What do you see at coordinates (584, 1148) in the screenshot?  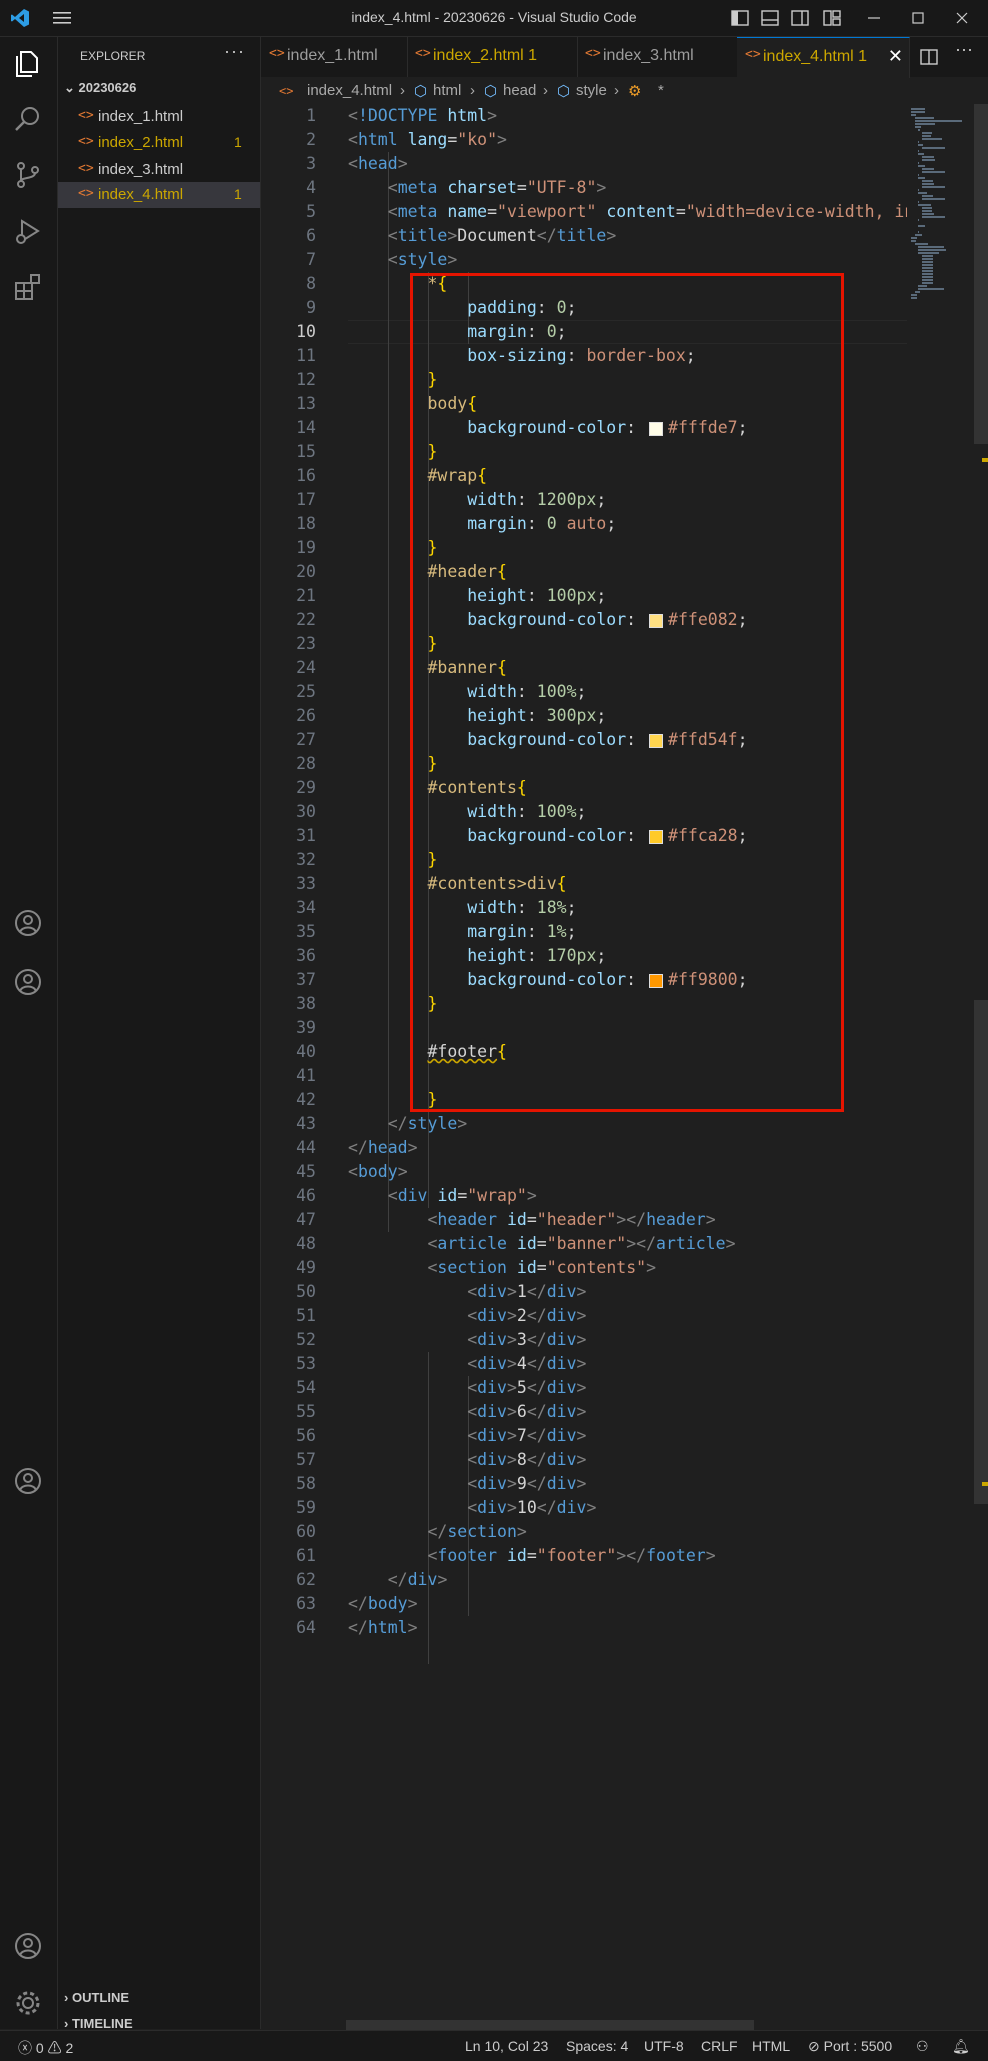 I see `code-line: 44 </head>` at bounding box center [584, 1148].